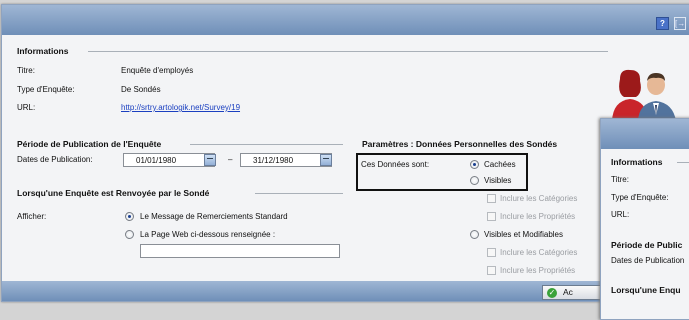  What do you see at coordinates (645, 134) in the screenshot?
I see `second-window-titlebar` at bounding box center [645, 134].